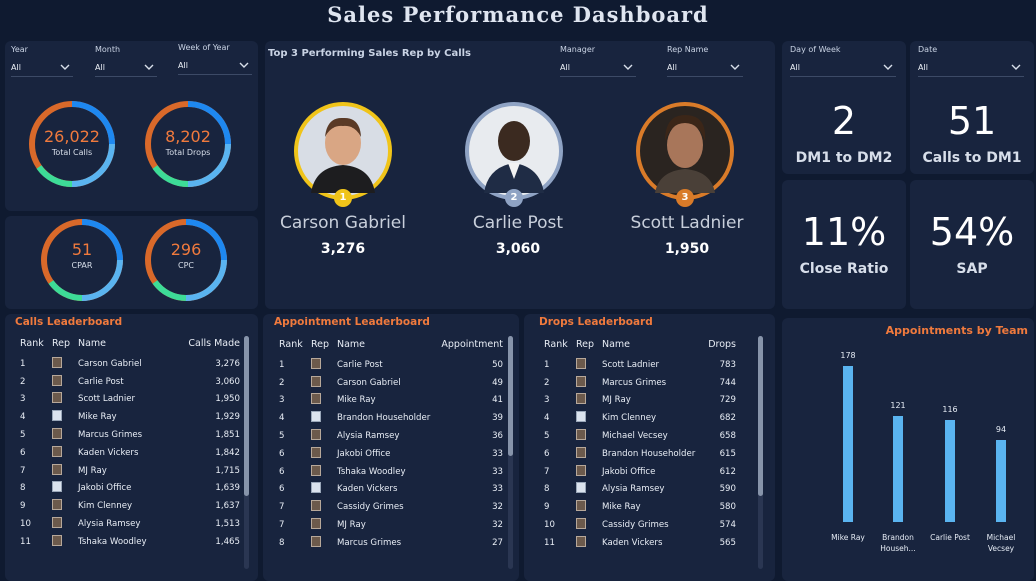  What do you see at coordinates (130, 364) in the screenshot?
I see `table-row: 1 Carson Gabriel 3,276` at bounding box center [130, 364].